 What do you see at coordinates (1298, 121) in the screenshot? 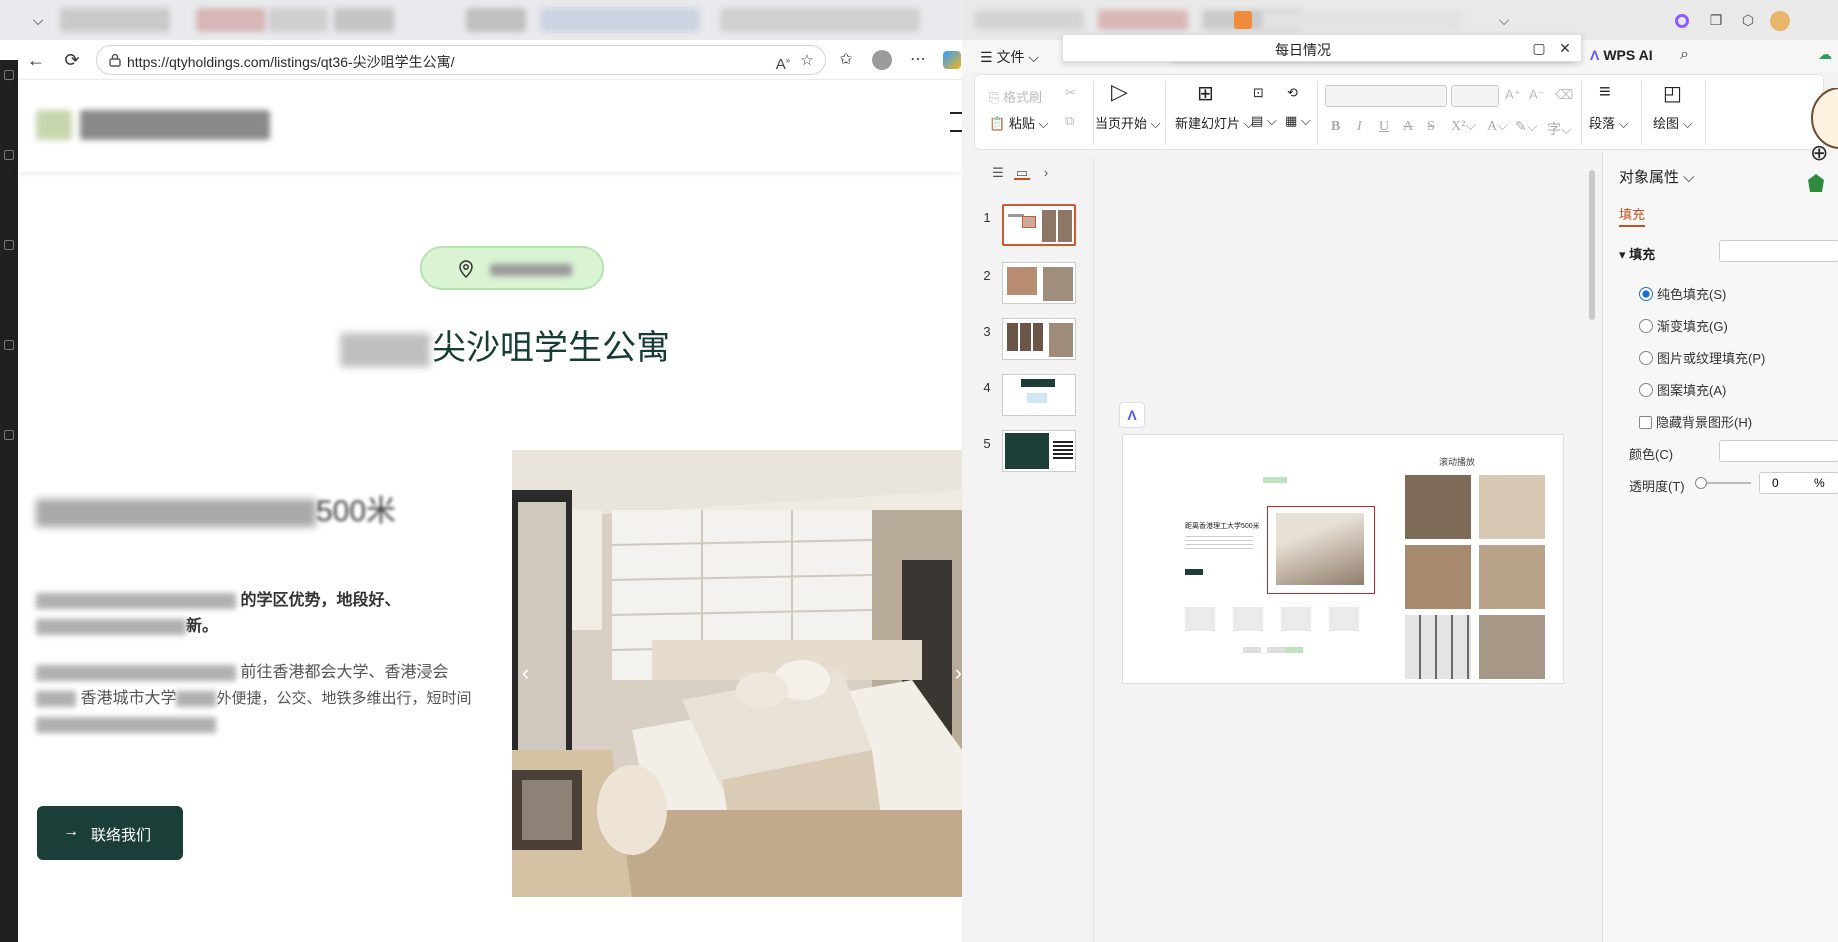
I see `arrange-icon: ▦ ⌵` at bounding box center [1298, 121].